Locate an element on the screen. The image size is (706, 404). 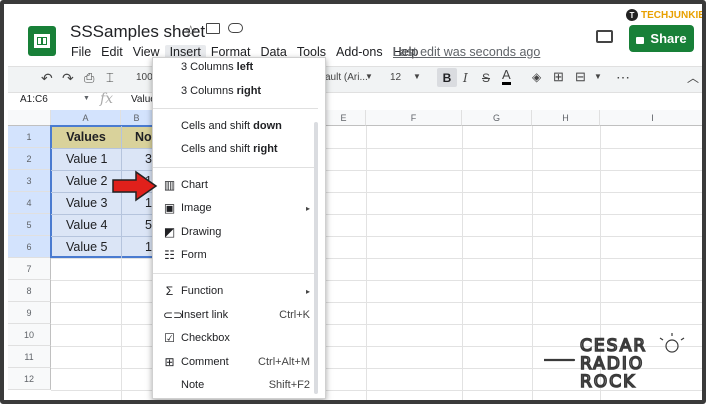
font-size-select: 12 is located at coordinates (395, 77).